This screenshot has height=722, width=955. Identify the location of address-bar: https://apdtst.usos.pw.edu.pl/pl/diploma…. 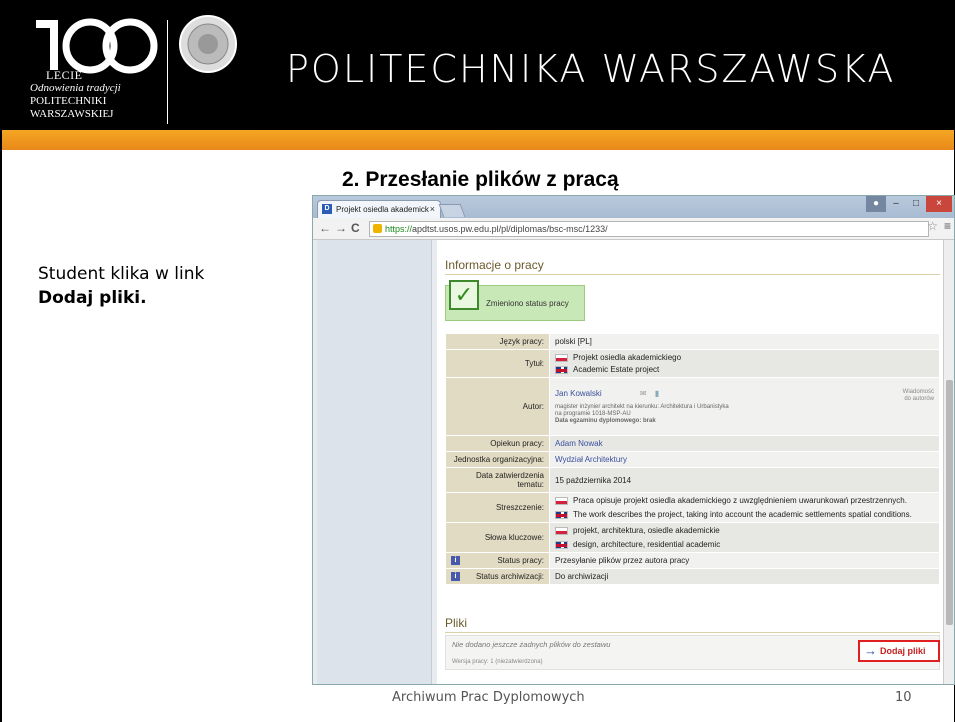
(649, 229).